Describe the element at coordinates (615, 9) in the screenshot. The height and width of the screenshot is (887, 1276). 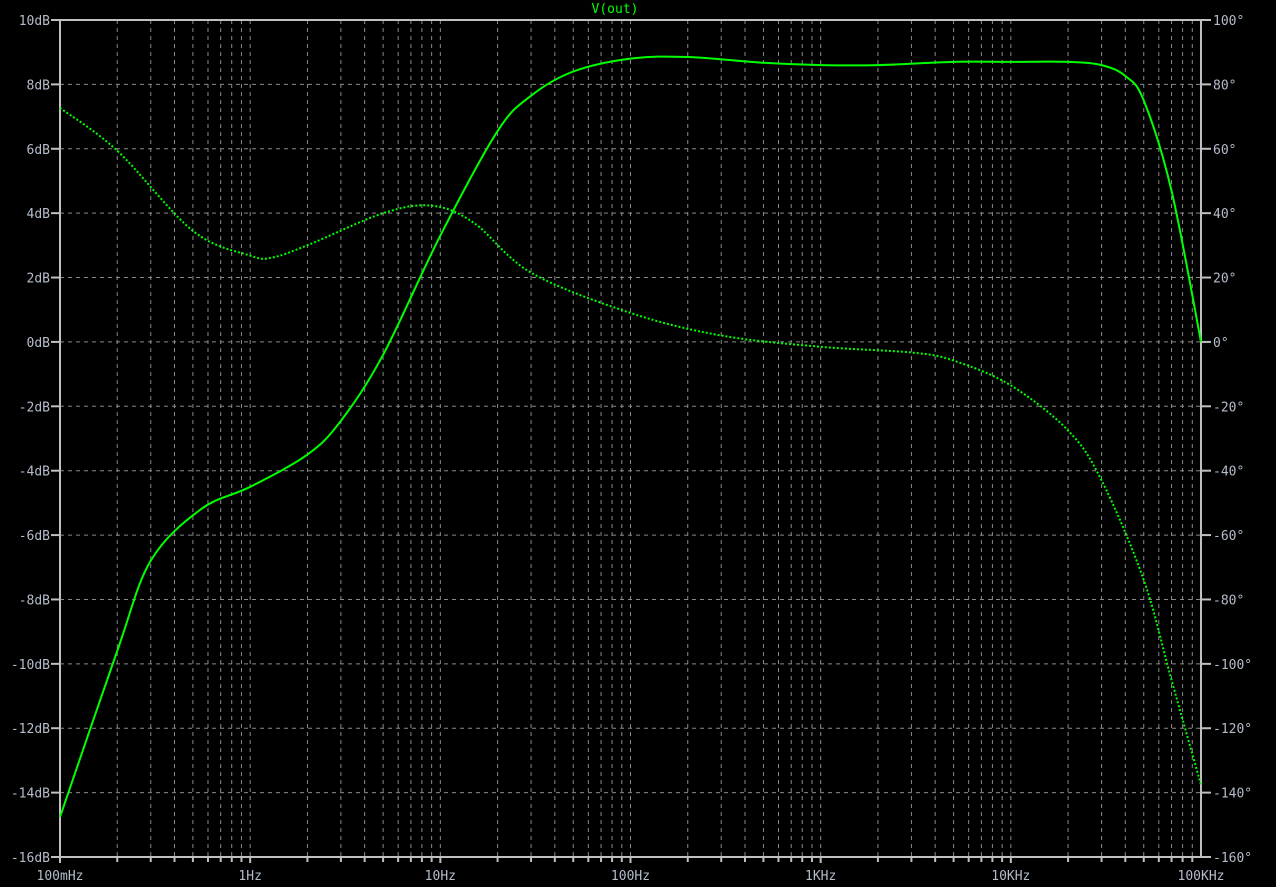
I see `chart-title: V(out)` at that location.